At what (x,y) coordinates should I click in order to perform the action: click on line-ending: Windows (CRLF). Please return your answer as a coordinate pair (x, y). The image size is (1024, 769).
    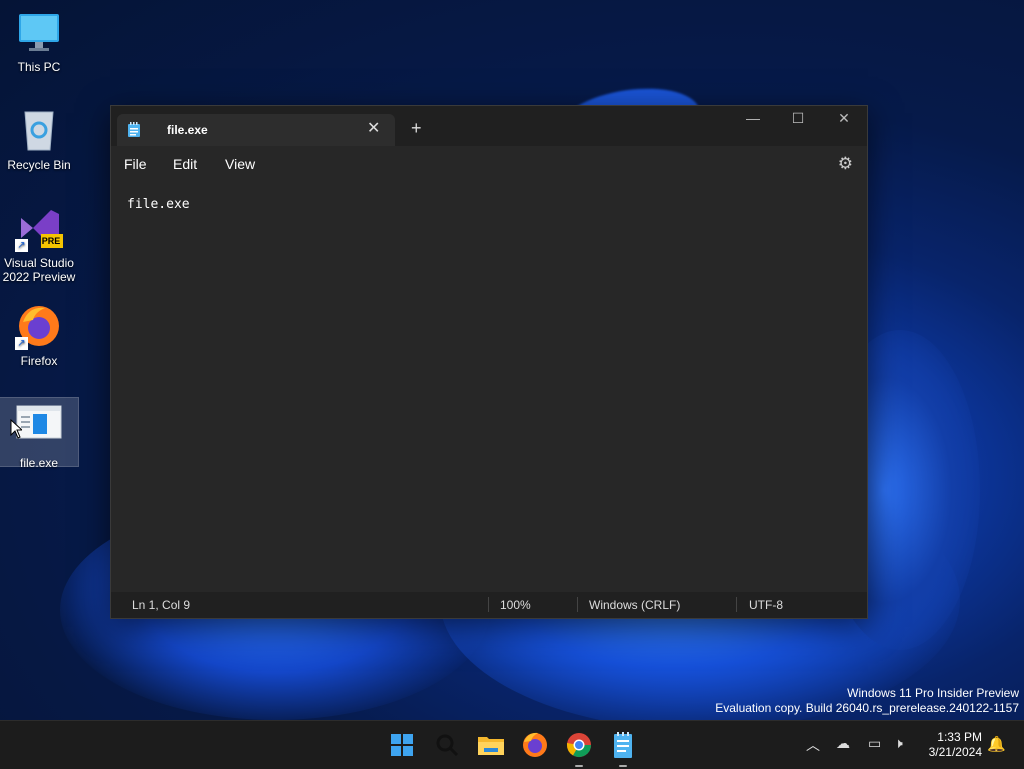
    Looking at the image, I should click on (634, 605).